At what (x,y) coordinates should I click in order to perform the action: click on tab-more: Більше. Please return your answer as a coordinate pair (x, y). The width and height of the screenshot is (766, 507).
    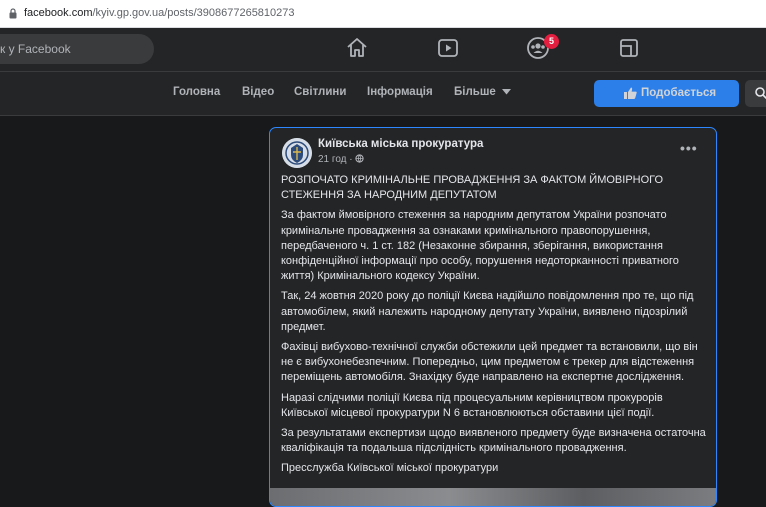
    Looking at the image, I should click on (483, 92).